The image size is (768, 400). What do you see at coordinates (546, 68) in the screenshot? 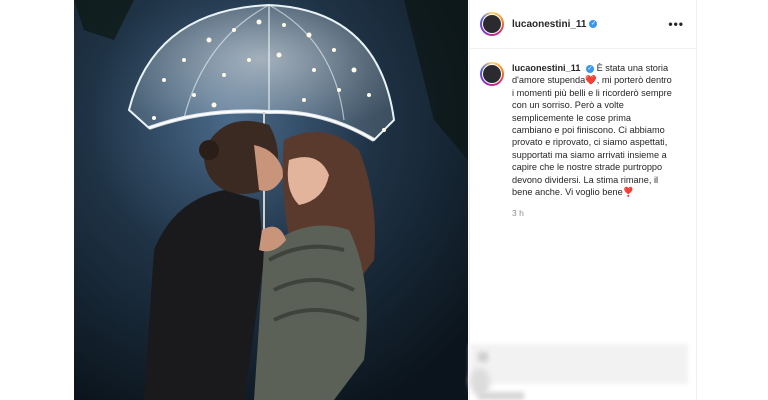
I see `caption-author-username: lucaonestini_11` at bounding box center [546, 68].